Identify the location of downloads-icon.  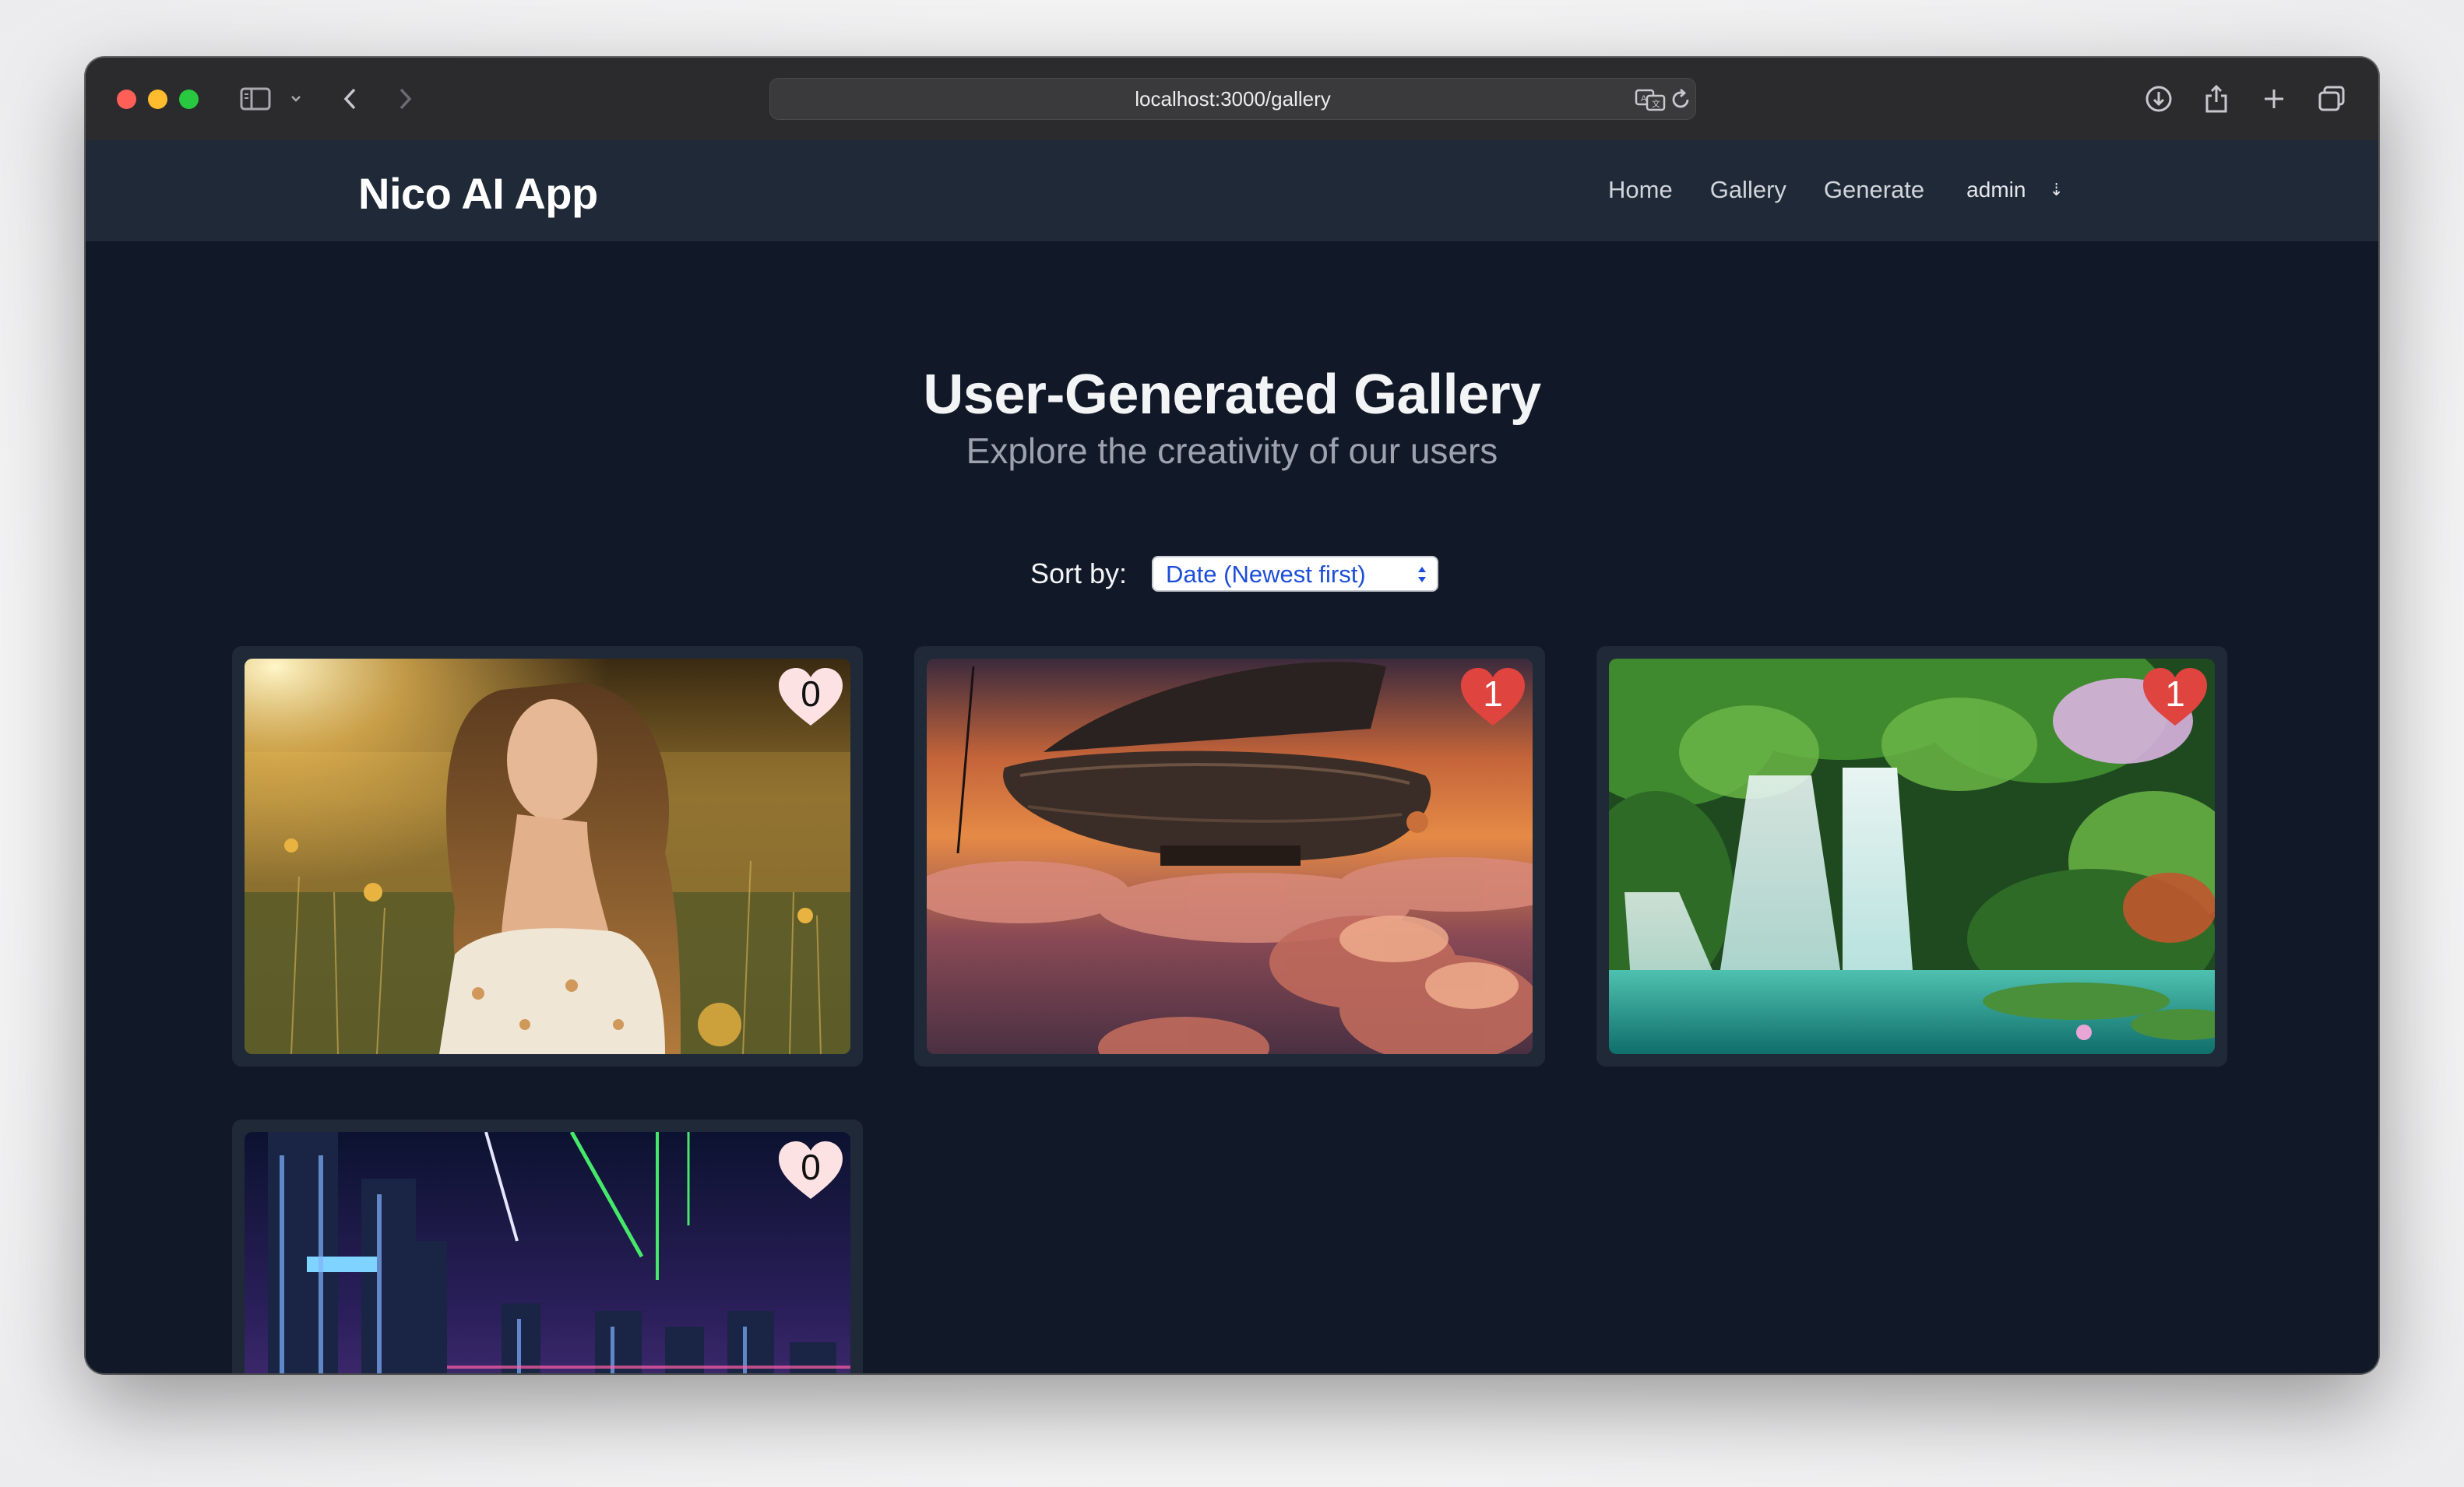
(2159, 98).